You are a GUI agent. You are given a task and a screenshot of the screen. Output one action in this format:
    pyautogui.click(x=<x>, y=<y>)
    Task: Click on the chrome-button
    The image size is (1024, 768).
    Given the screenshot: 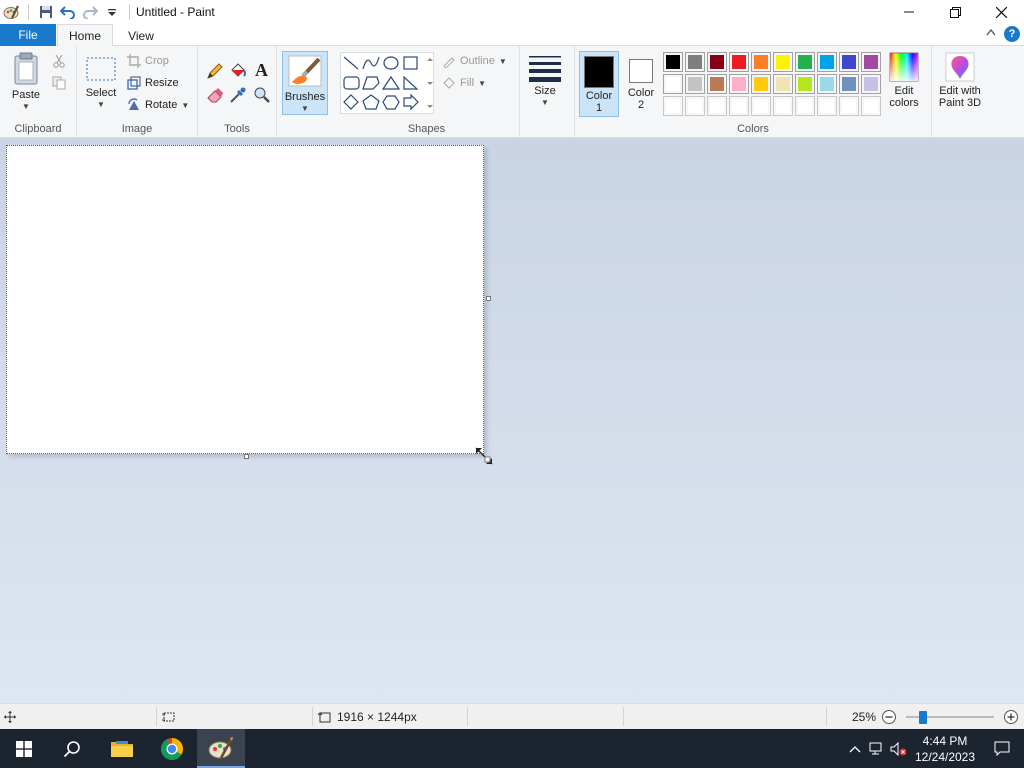 What is the action you would take?
    pyautogui.click(x=172, y=748)
    